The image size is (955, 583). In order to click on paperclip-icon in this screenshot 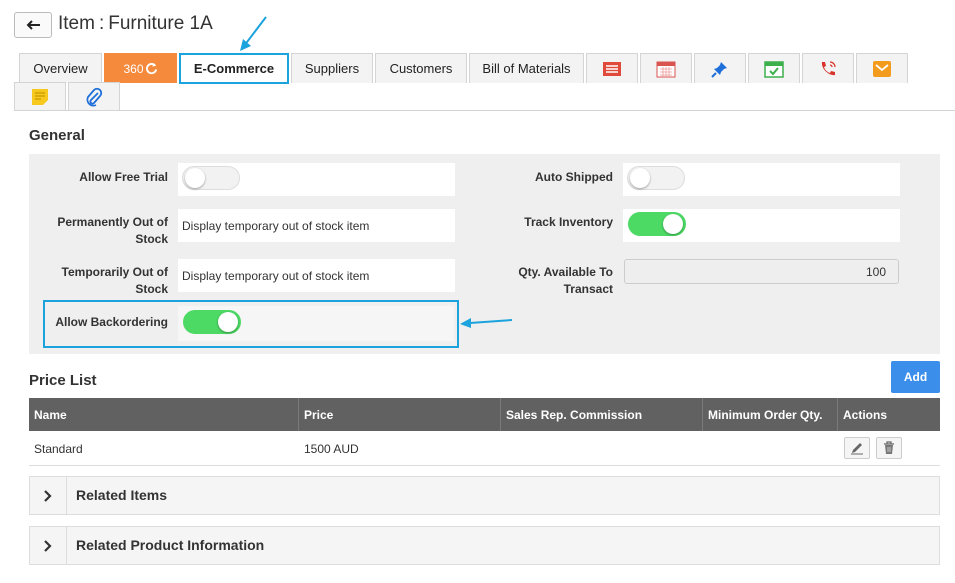, I will do `click(94, 97)`.